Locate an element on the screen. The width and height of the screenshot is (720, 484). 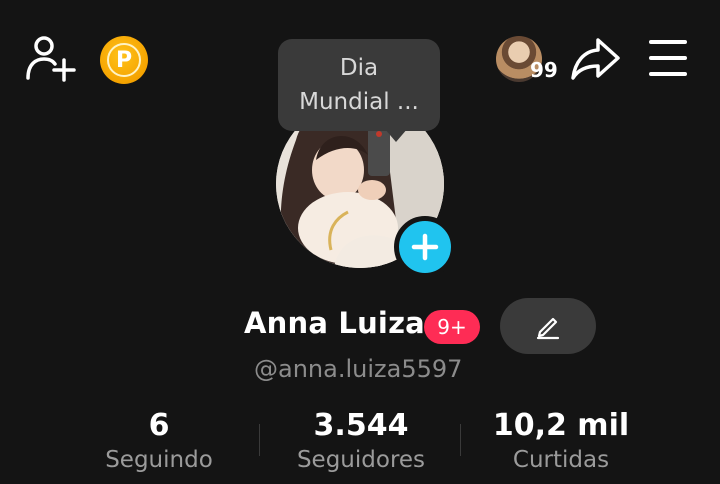
add-story-button is located at coordinates (425, 247).